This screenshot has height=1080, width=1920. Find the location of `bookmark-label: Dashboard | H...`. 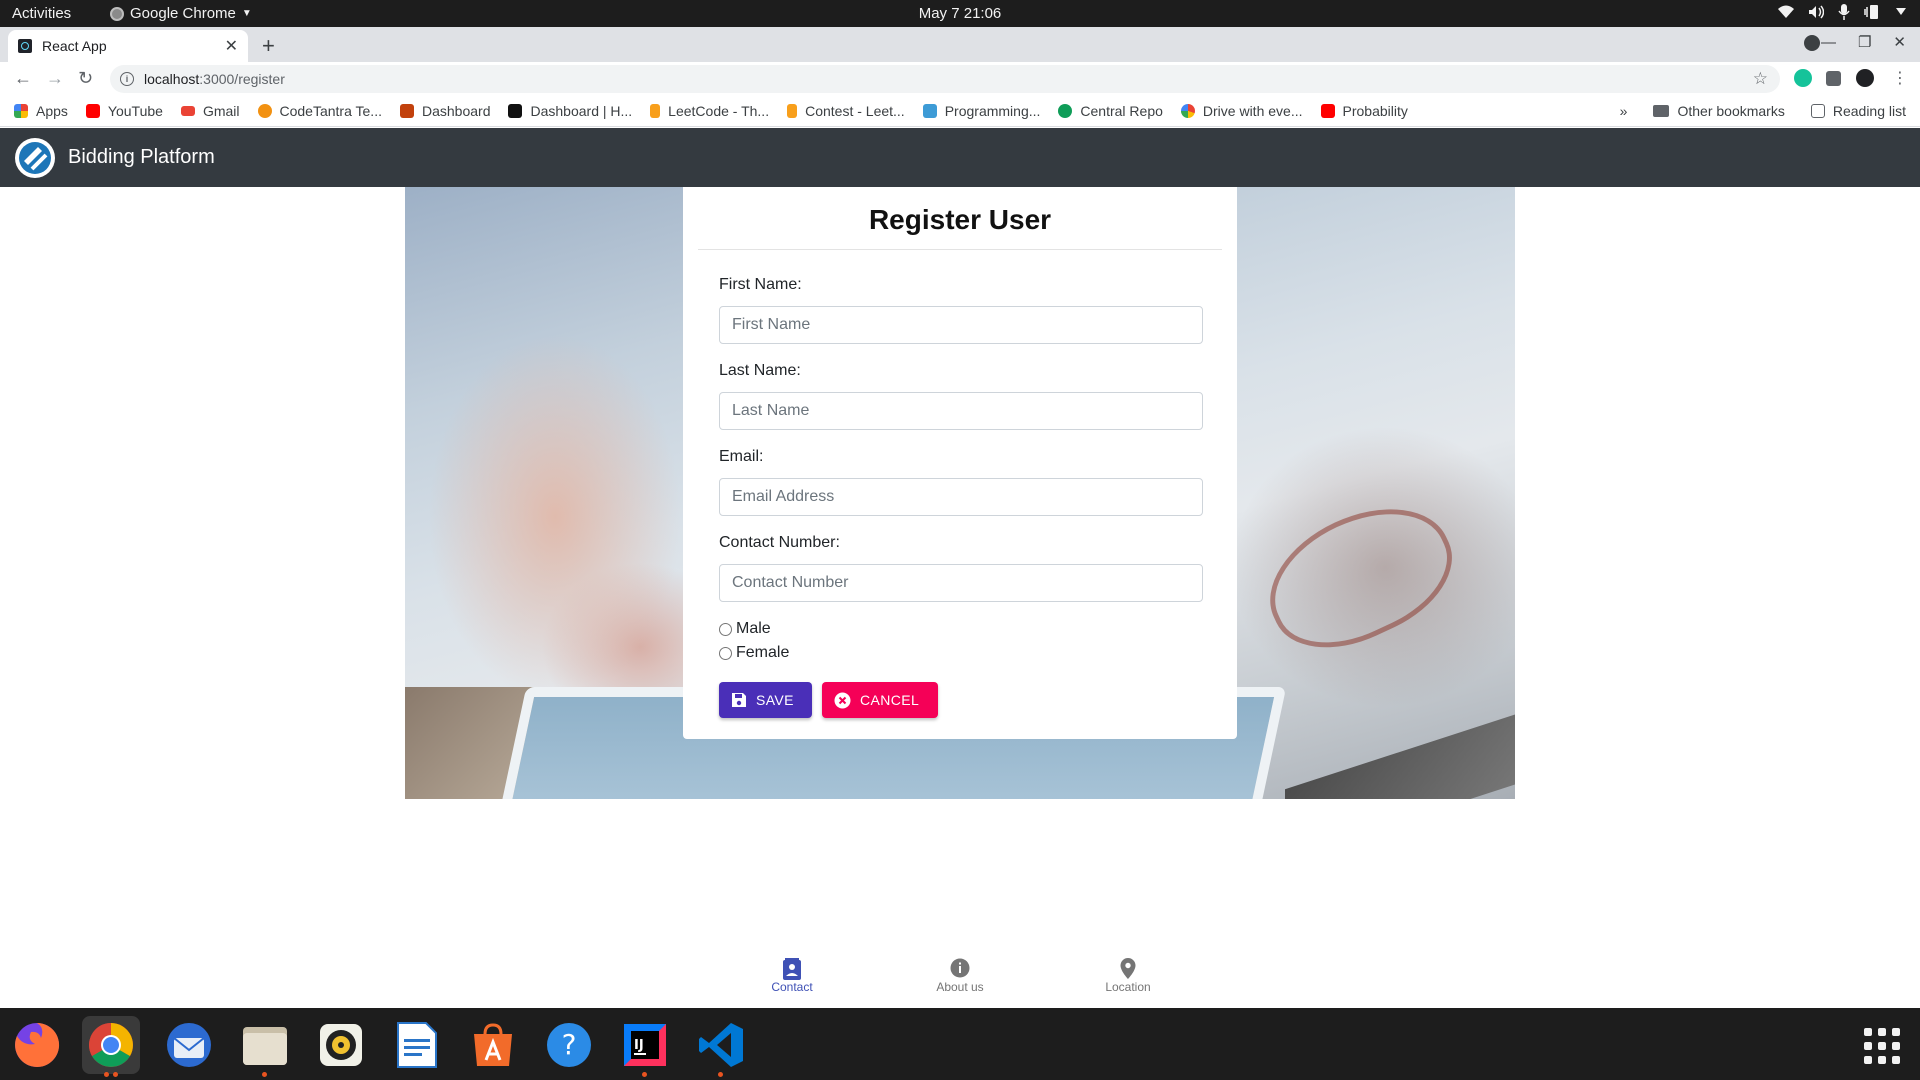

bookmark-label: Dashboard | H... is located at coordinates (581, 110).